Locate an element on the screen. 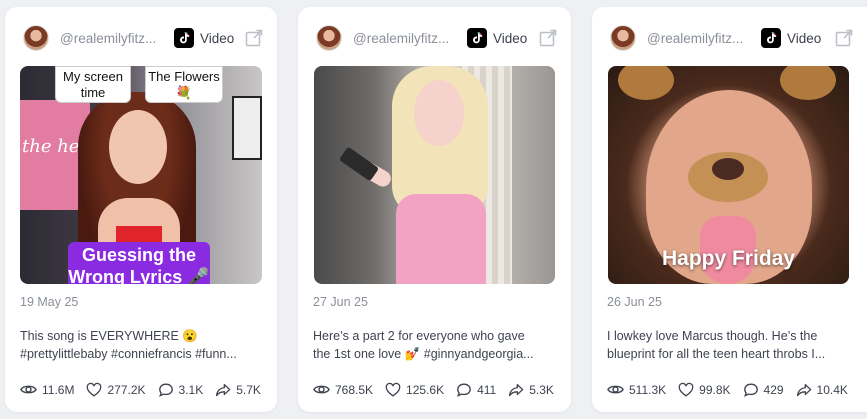  shares-stat: 5.7K is located at coordinates (238, 390).